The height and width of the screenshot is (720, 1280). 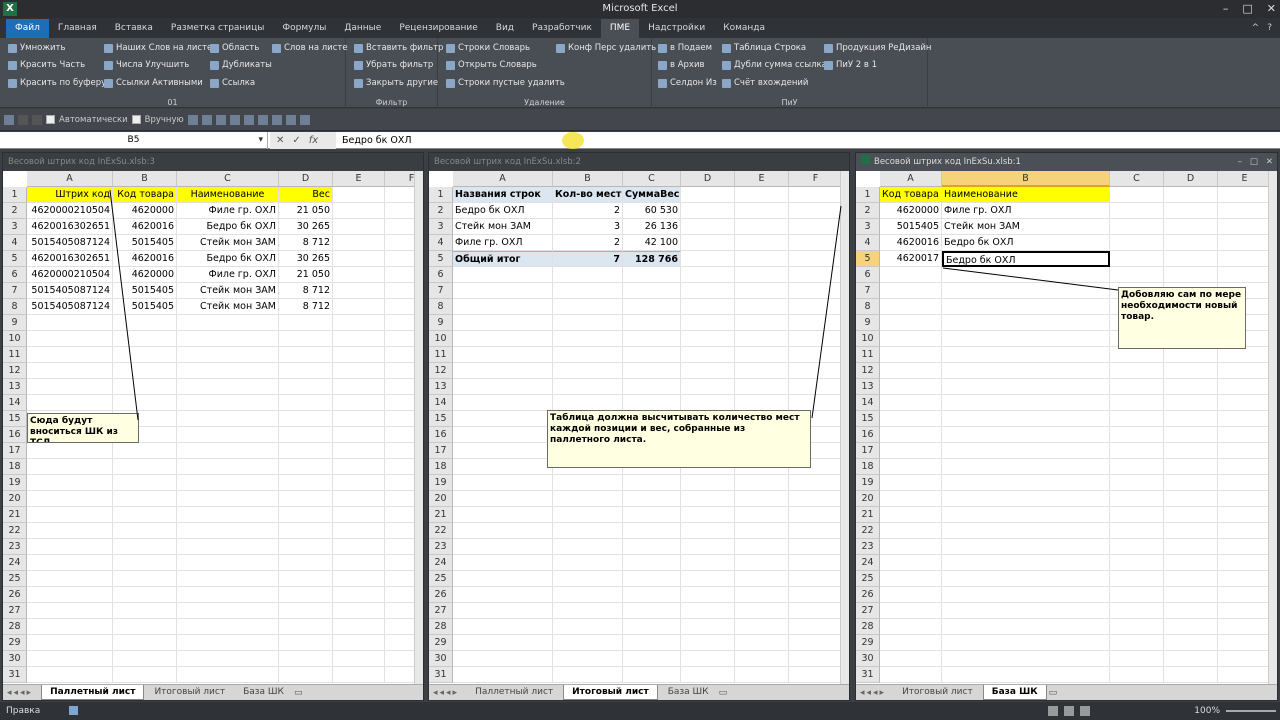 What do you see at coordinates (396, 83) in the screenshot?
I see `ribbon-button-close-others: Закрыть другие` at bounding box center [396, 83].